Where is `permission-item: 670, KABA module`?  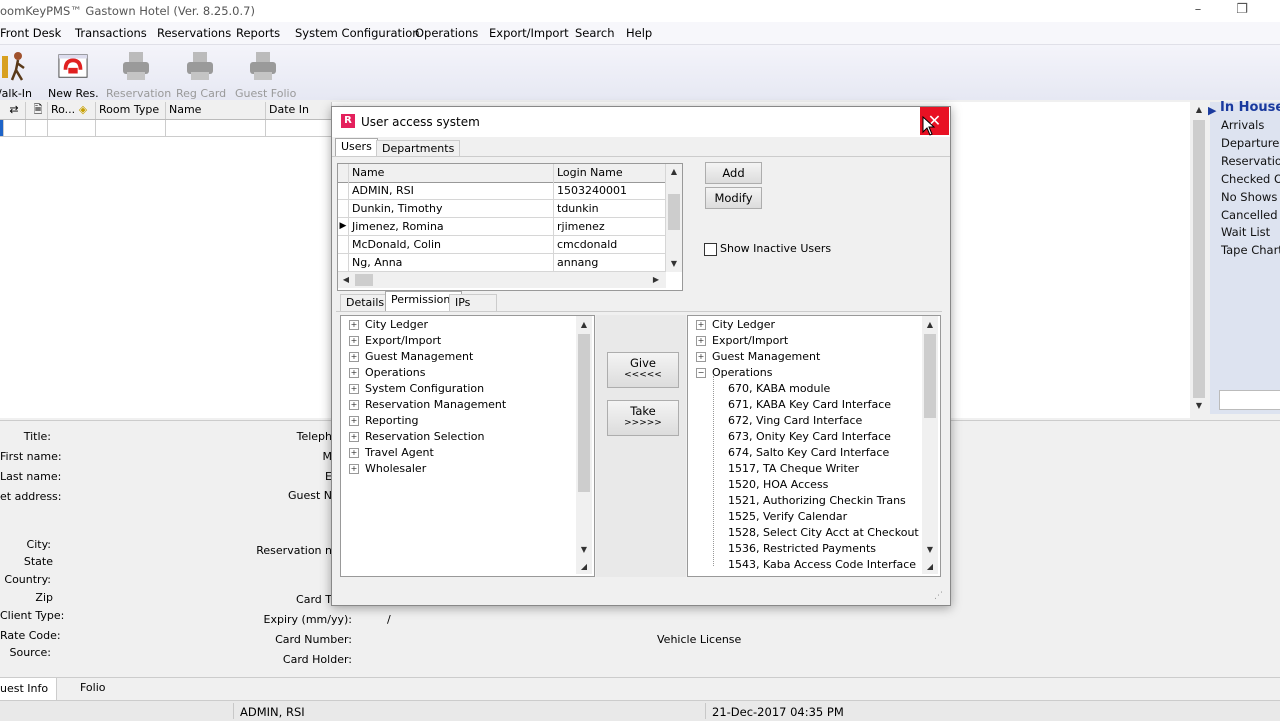 permission-item: 670, KABA module is located at coordinates (779, 389).